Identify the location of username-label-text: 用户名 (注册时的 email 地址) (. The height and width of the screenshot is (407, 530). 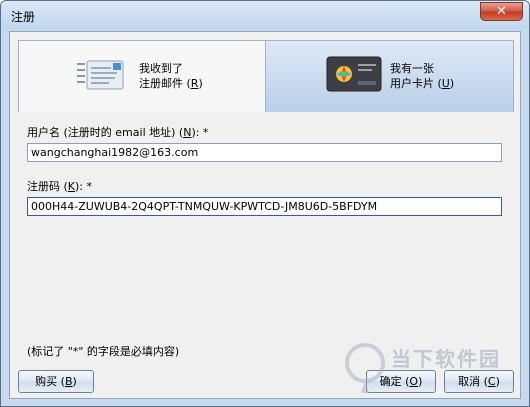
(105, 132).